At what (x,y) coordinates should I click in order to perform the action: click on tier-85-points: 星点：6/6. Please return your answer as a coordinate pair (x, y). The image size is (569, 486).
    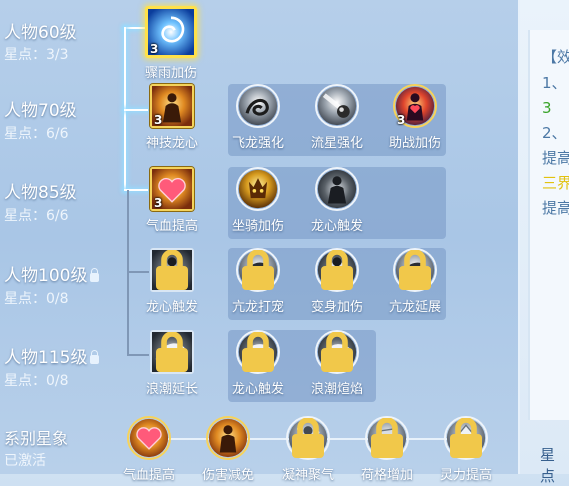
    Looking at the image, I should click on (36, 216).